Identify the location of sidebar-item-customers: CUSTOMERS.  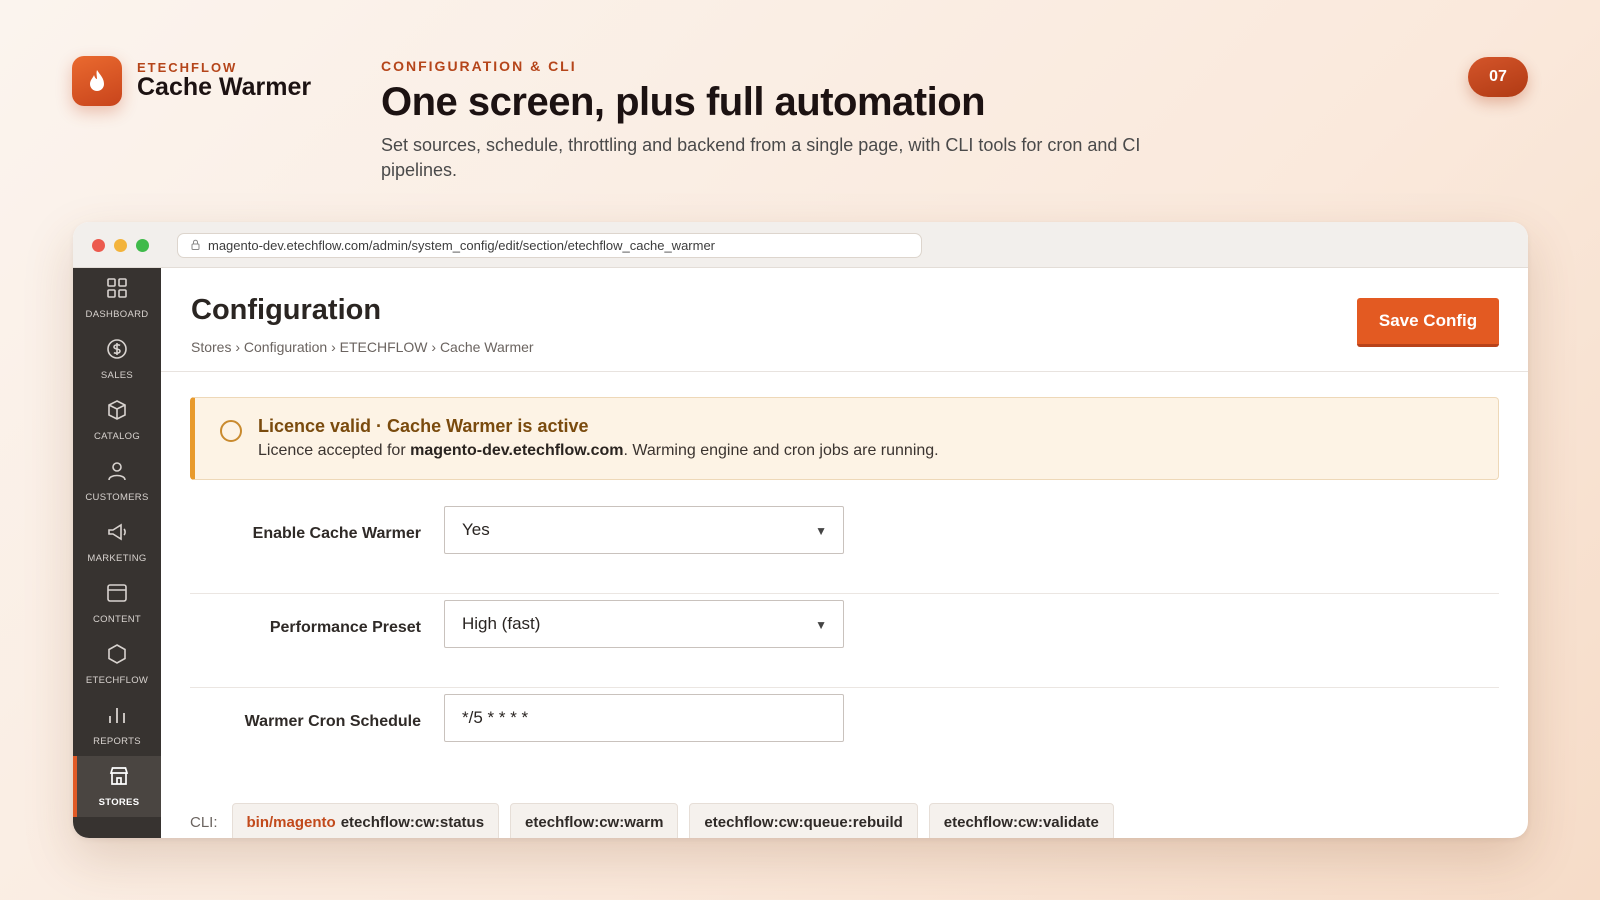
(117, 481).